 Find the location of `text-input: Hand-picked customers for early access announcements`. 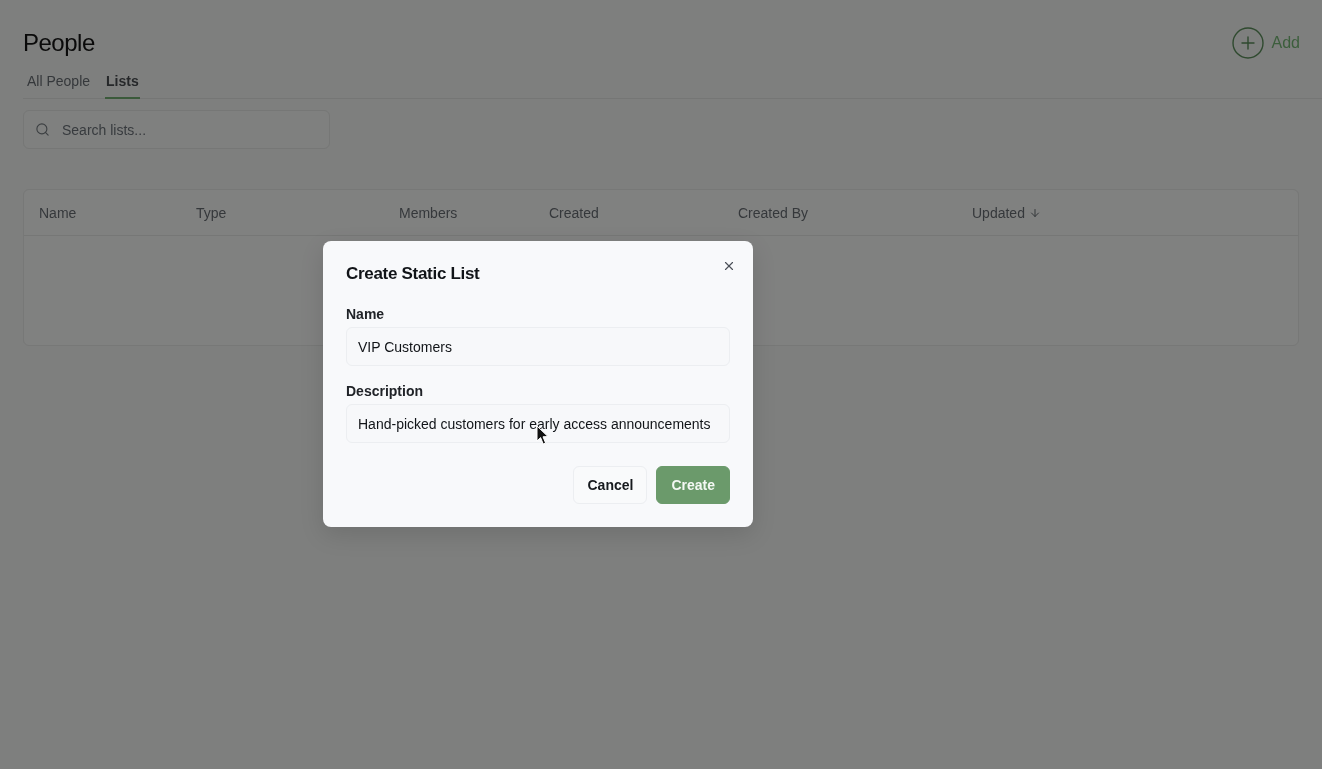

text-input: Hand-picked customers for early access announcements is located at coordinates (538, 423).